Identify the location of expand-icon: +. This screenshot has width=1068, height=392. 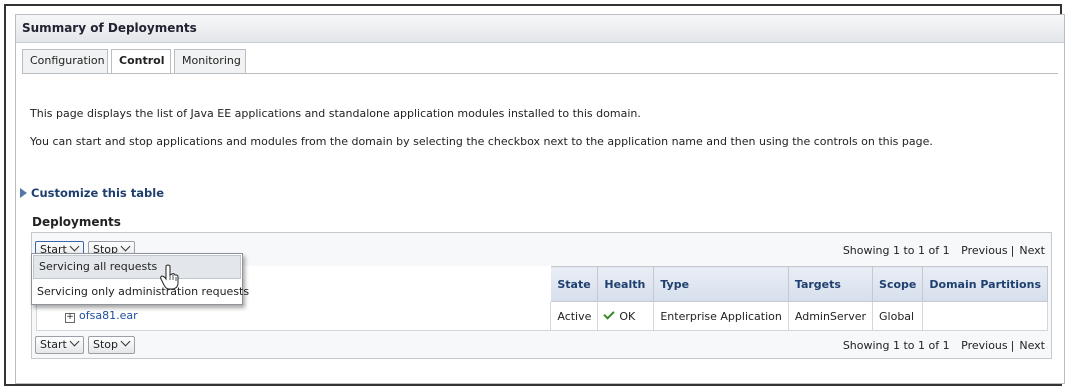
(70, 318).